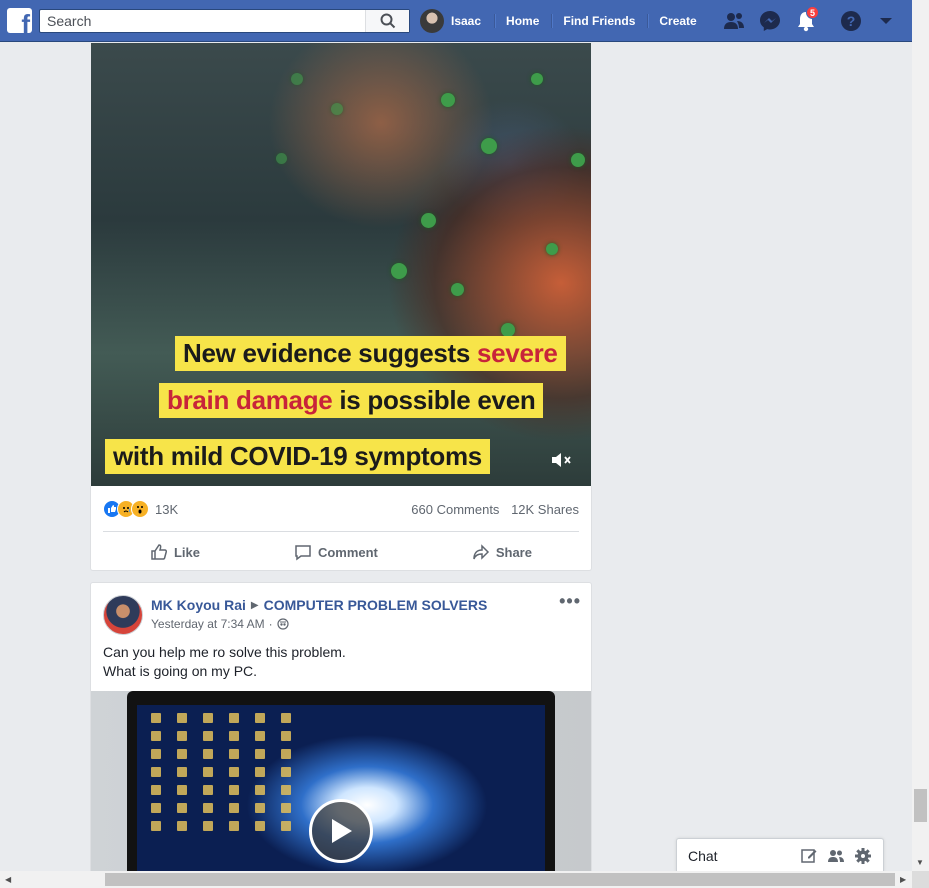  I want to click on chat-bar: Chat, so click(780, 855).